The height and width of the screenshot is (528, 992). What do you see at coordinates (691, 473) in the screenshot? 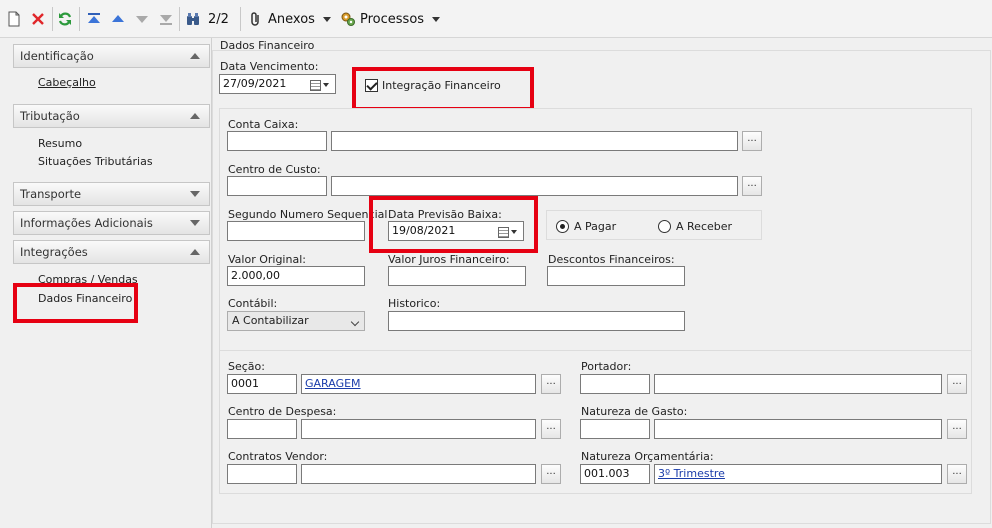
I see `natureza-orc-name-link: 3º Trimestre` at bounding box center [691, 473].